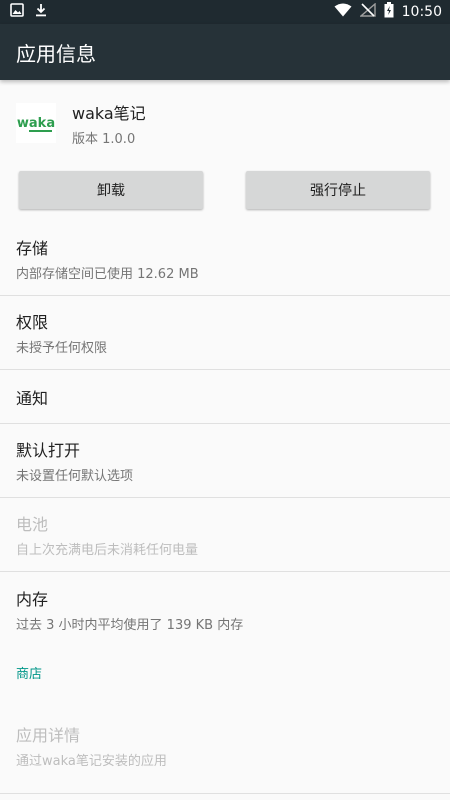  I want to click on download-icon, so click(41, 12).